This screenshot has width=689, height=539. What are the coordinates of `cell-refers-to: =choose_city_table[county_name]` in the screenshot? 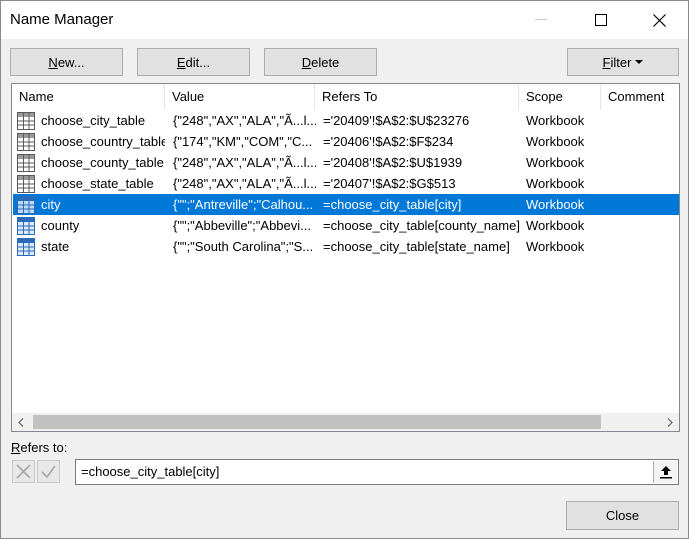 It's located at (421, 225).